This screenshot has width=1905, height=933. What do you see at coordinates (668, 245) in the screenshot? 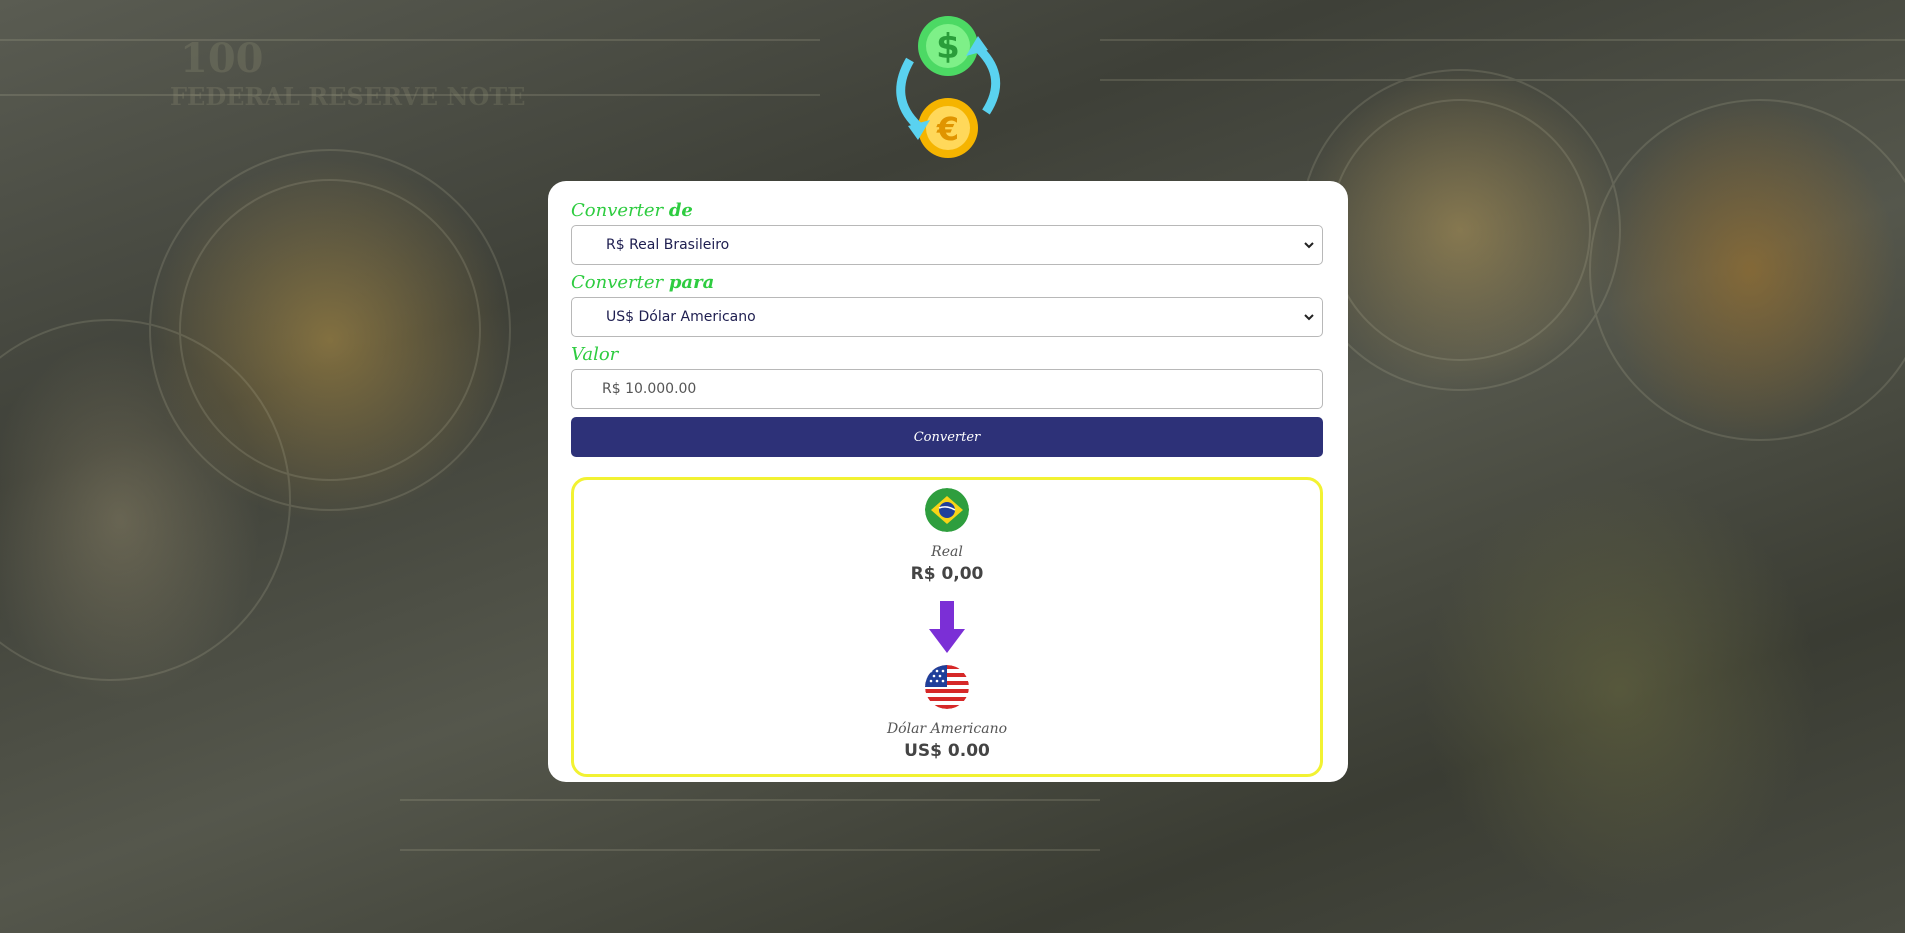
I see `from-currency-selected: R$ Real Brasileiro` at bounding box center [668, 245].